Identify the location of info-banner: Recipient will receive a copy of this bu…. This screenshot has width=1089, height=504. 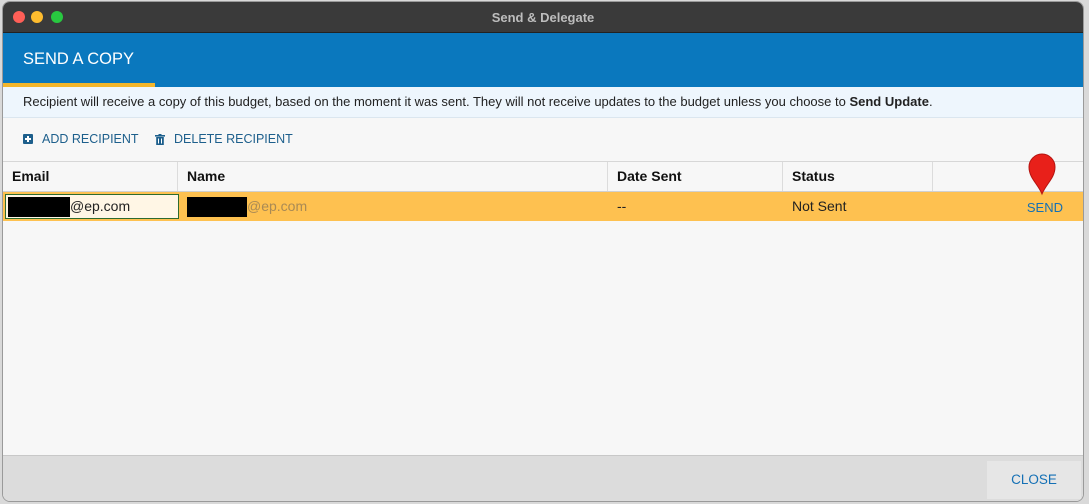
(543, 102).